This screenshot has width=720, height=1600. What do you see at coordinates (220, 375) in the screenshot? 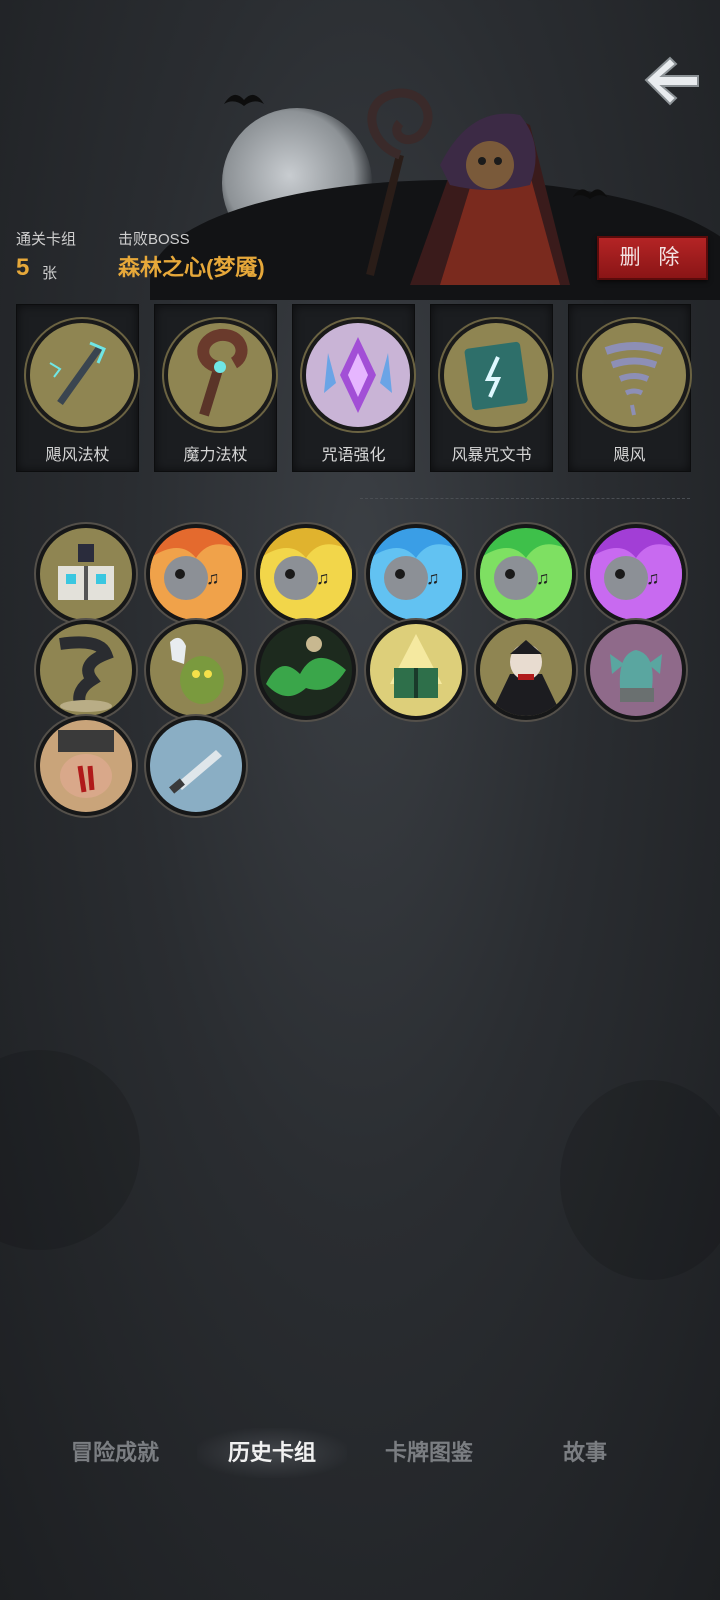
I see `magic-staff-icon` at bounding box center [220, 375].